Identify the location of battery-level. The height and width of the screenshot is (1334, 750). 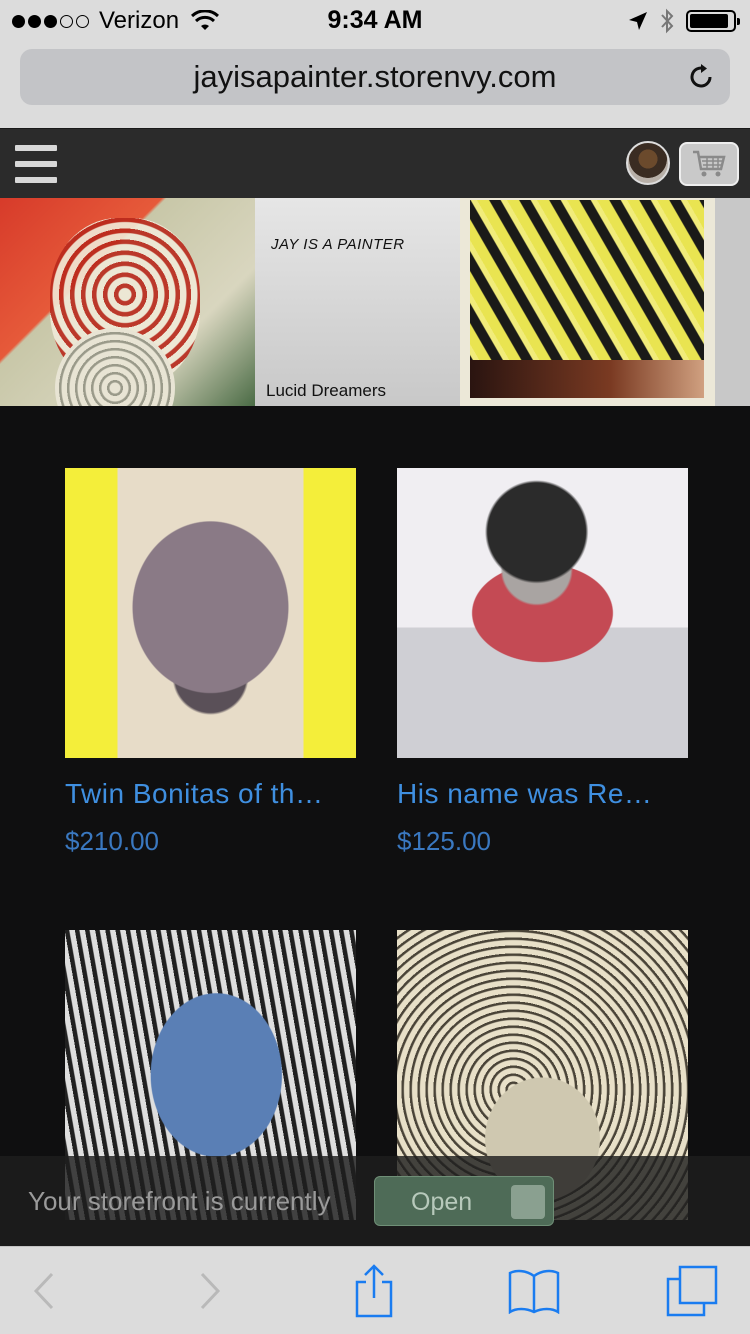
(709, 21).